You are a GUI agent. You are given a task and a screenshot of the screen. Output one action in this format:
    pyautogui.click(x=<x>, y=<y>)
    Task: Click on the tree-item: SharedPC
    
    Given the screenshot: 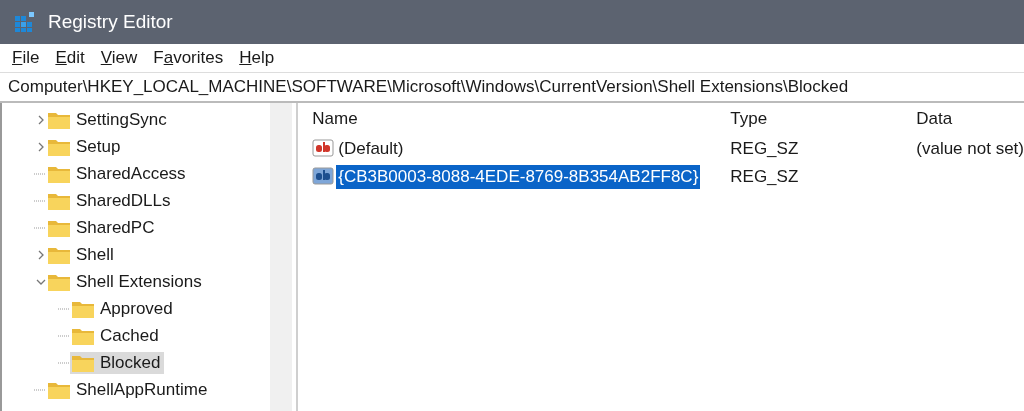 What is the action you would take?
    pyautogui.click(x=102, y=227)
    